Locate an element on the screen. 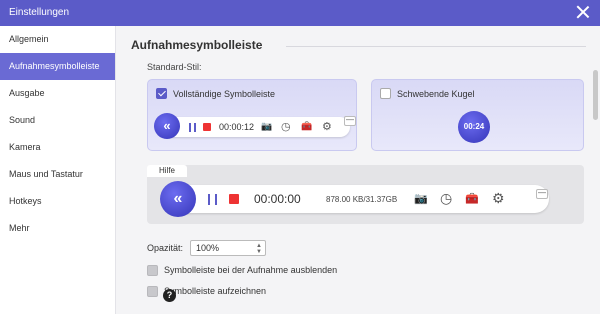  sidebar-item-hotkeys: Hotkeys is located at coordinates (57, 201).